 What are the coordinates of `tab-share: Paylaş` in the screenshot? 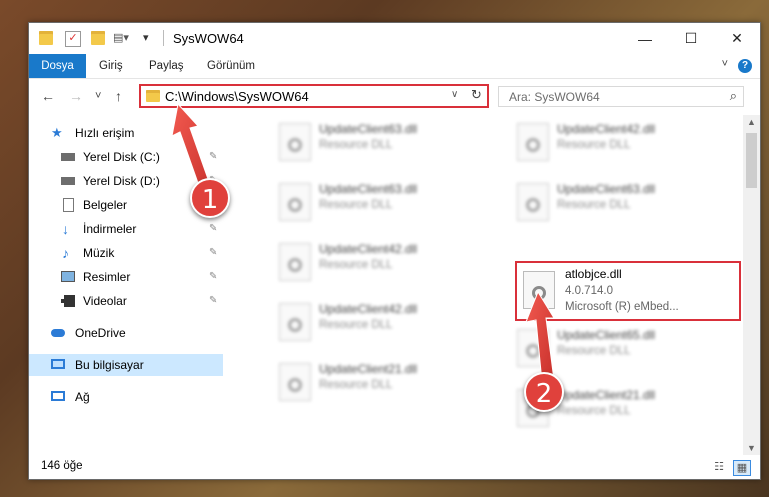 It's located at (166, 66).